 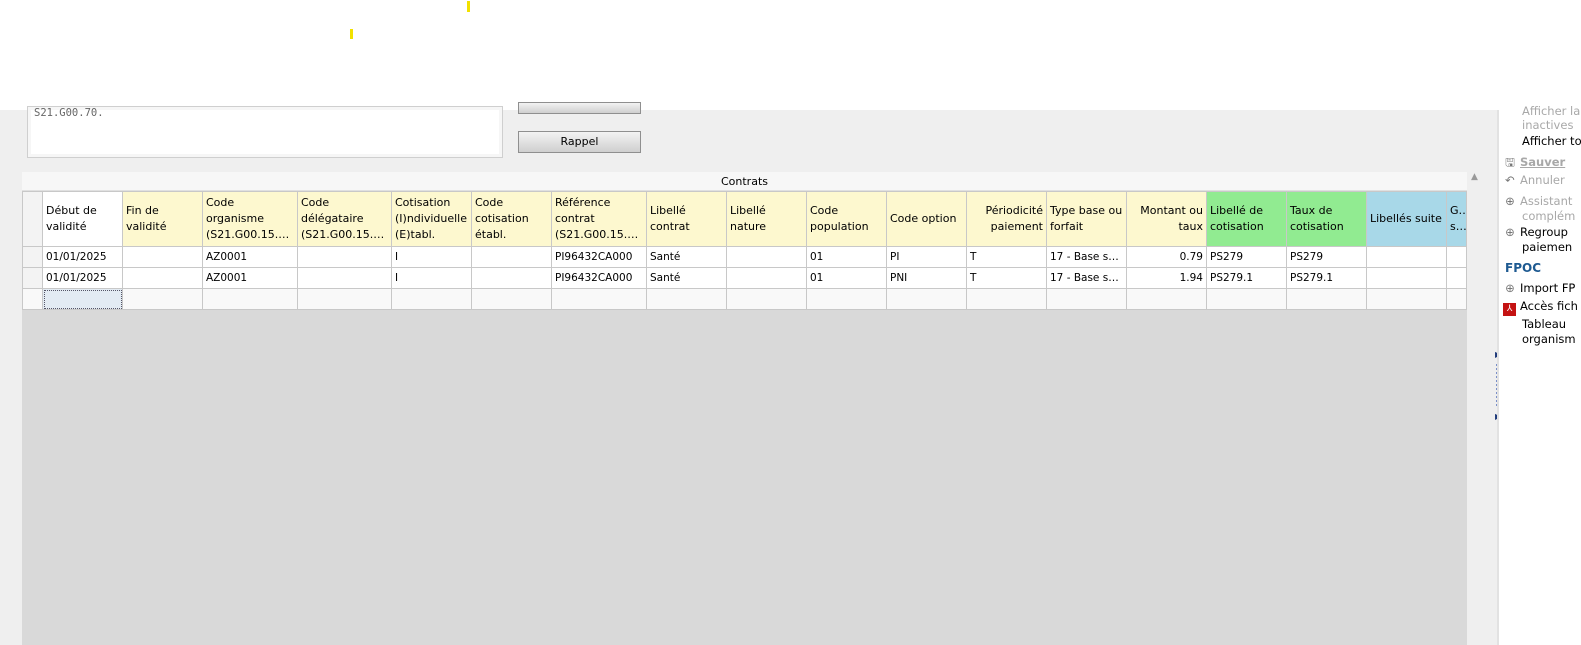 What do you see at coordinates (1166, 257) in the screenshot?
I see `table-cell: 0.79` at bounding box center [1166, 257].